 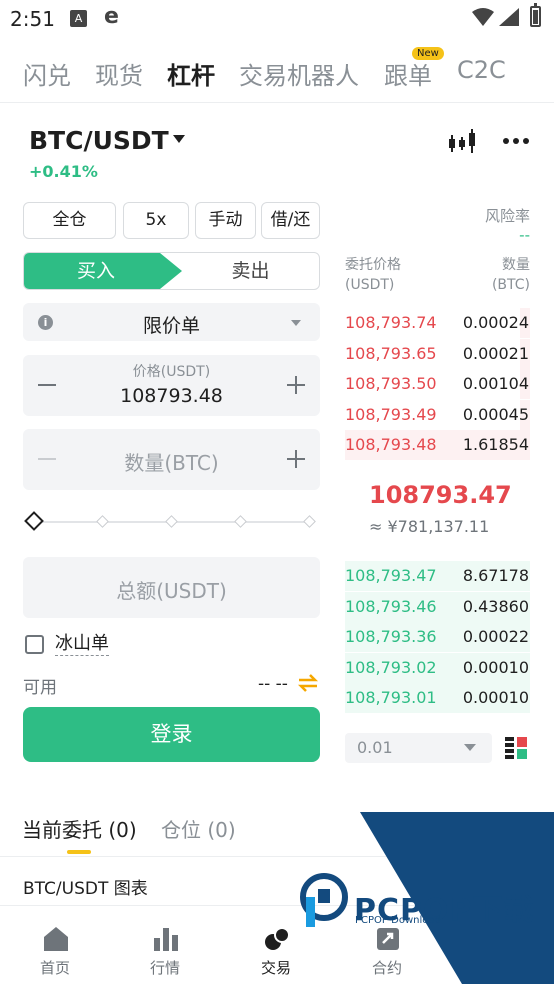 What do you see at coordinates (437, 445) in the screenshot?
I see `ask-row: 108,793.48 1.61854` at bounding box center [437, 445].